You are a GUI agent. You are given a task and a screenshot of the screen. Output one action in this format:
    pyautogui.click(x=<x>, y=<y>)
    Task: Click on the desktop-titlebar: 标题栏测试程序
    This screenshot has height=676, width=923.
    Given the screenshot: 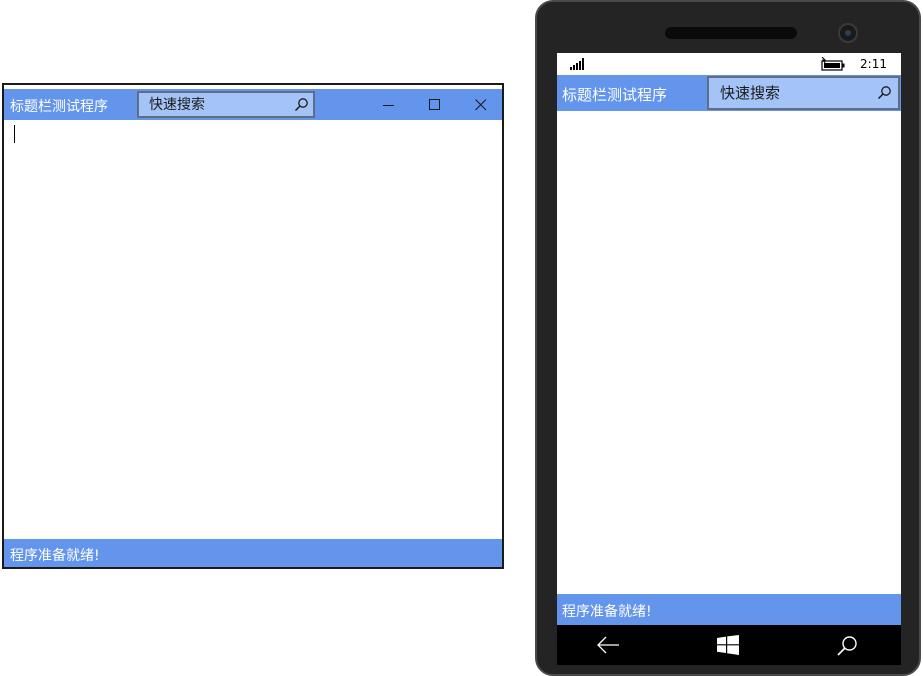 What is the action you would take?
    pyautogui.click(x=253, y=104)
    